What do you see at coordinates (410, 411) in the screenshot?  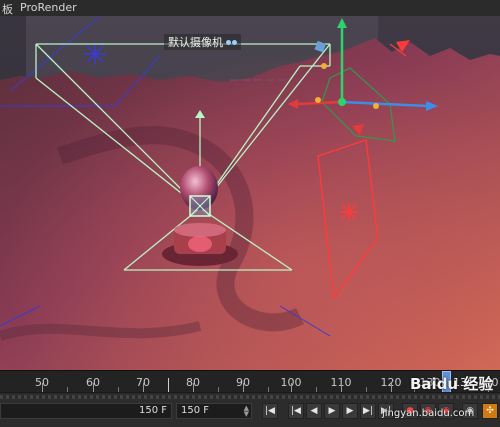 I see `record-button: ●` at bounding box center [410, 411].